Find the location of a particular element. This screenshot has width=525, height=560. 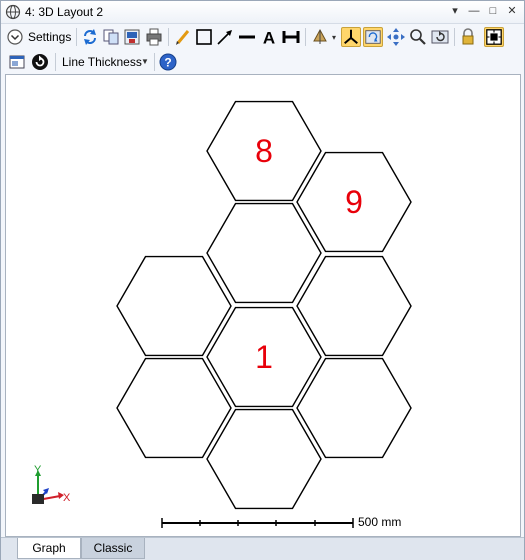

save-image-icon is located at coordinates (132, 37).